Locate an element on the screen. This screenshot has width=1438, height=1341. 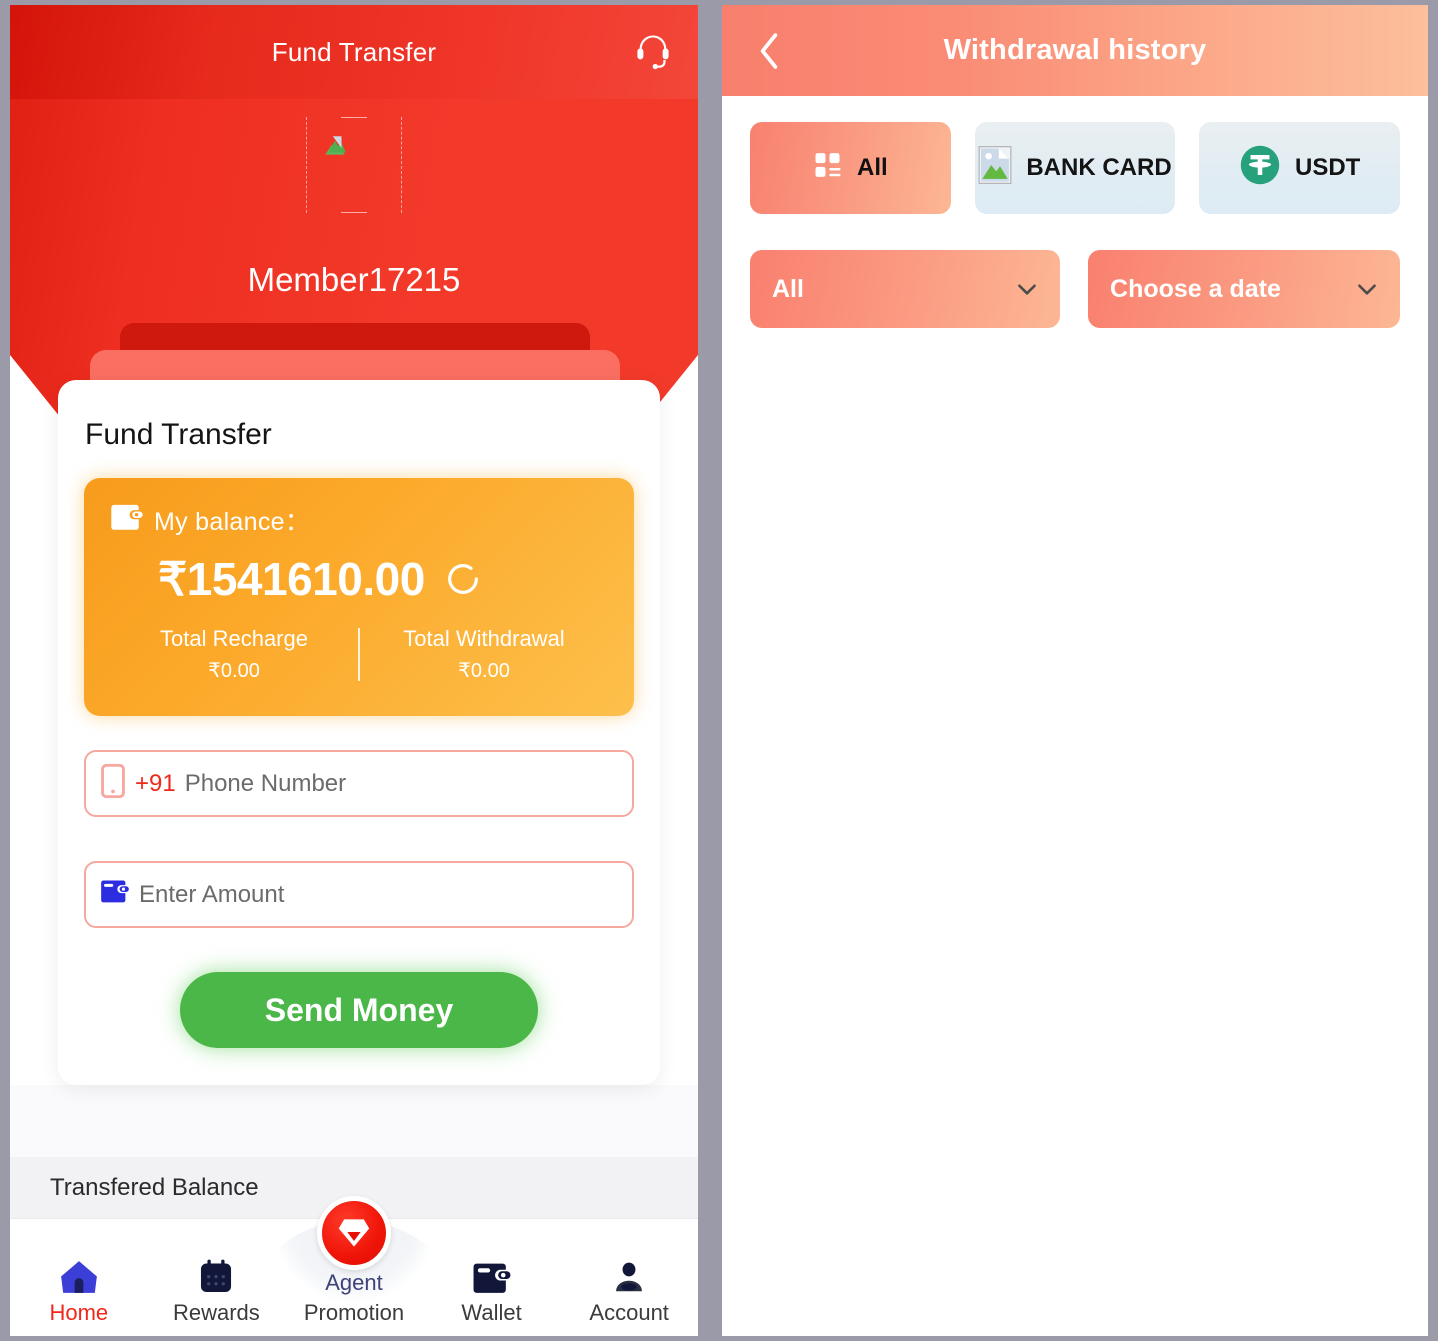
nav-label-account: Account is located at coordinates (629, 1312).